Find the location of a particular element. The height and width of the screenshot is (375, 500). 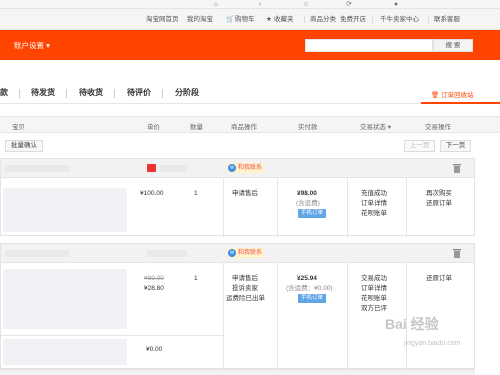

batch-confirm-button: 批量确认 is located at coordinates (24, 146).